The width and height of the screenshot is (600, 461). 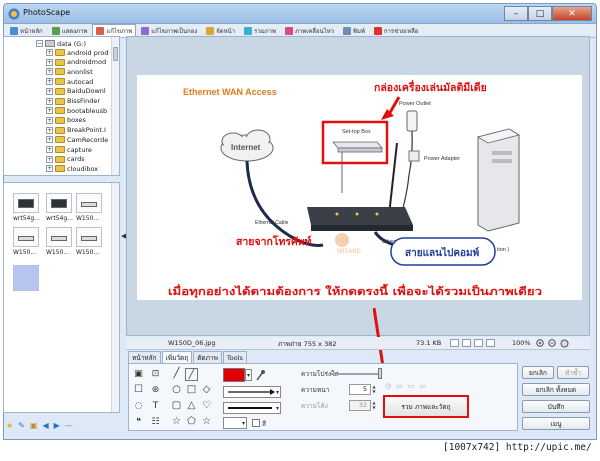 What do you see at coordinates (61, 43) in the screenshot?
I see `tree-drive: − data (G:)` at bounding box center [61, 43].